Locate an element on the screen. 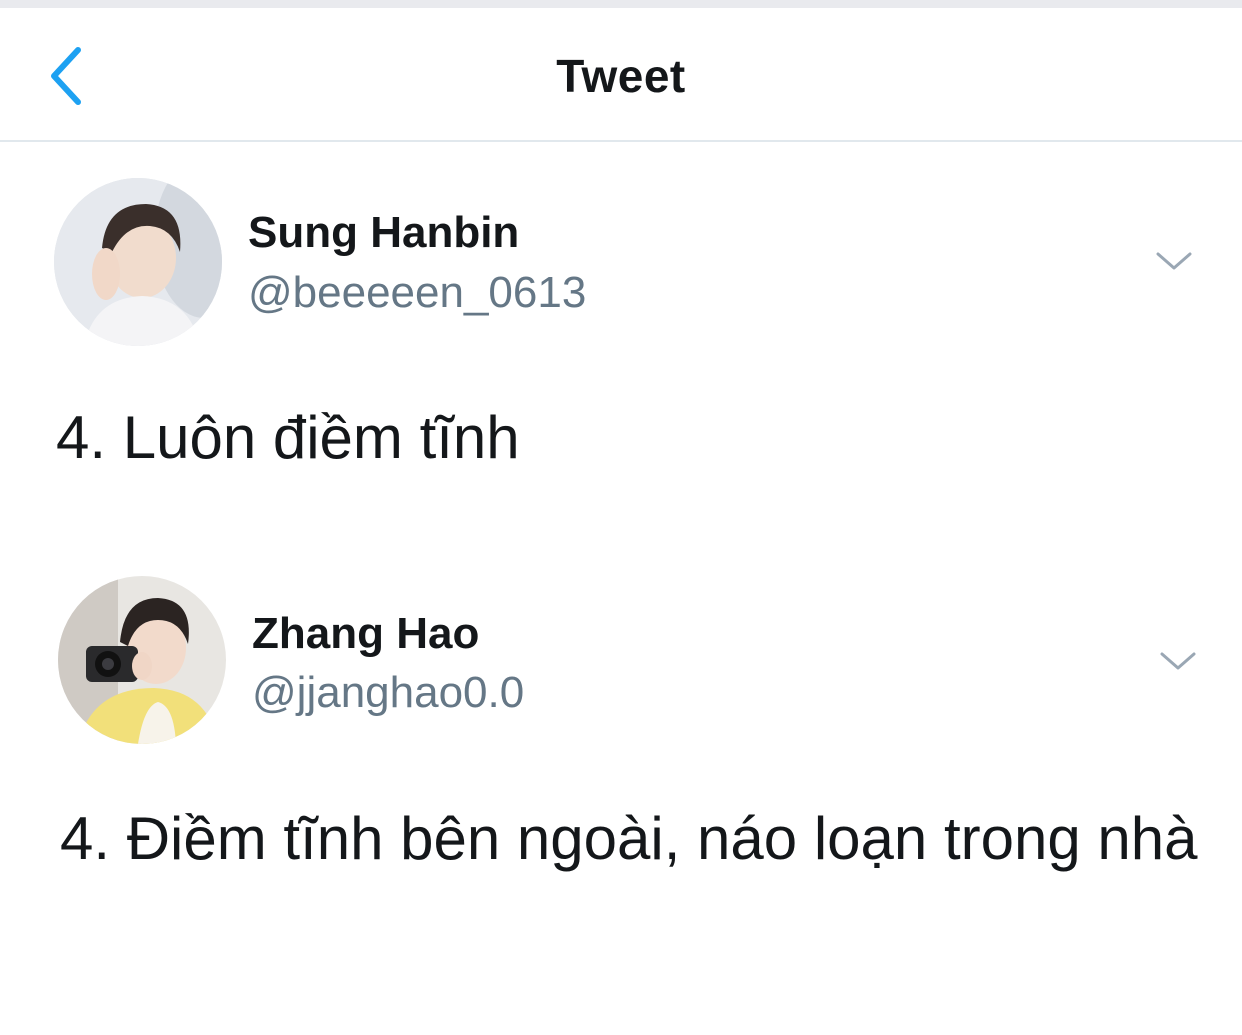  status-bar-strip is located at coordinates (621, 4).